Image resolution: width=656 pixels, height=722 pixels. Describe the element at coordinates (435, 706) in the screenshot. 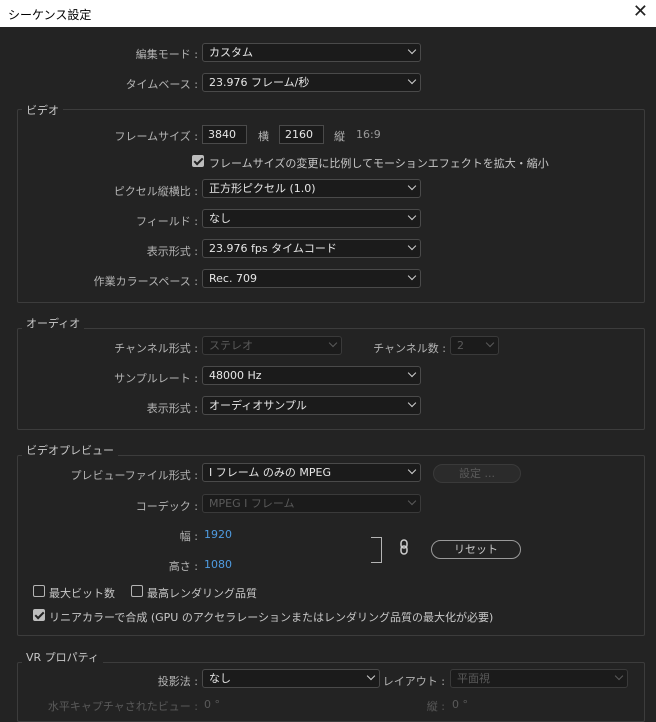

I see `v-fov-label: 縦 :` at that location.